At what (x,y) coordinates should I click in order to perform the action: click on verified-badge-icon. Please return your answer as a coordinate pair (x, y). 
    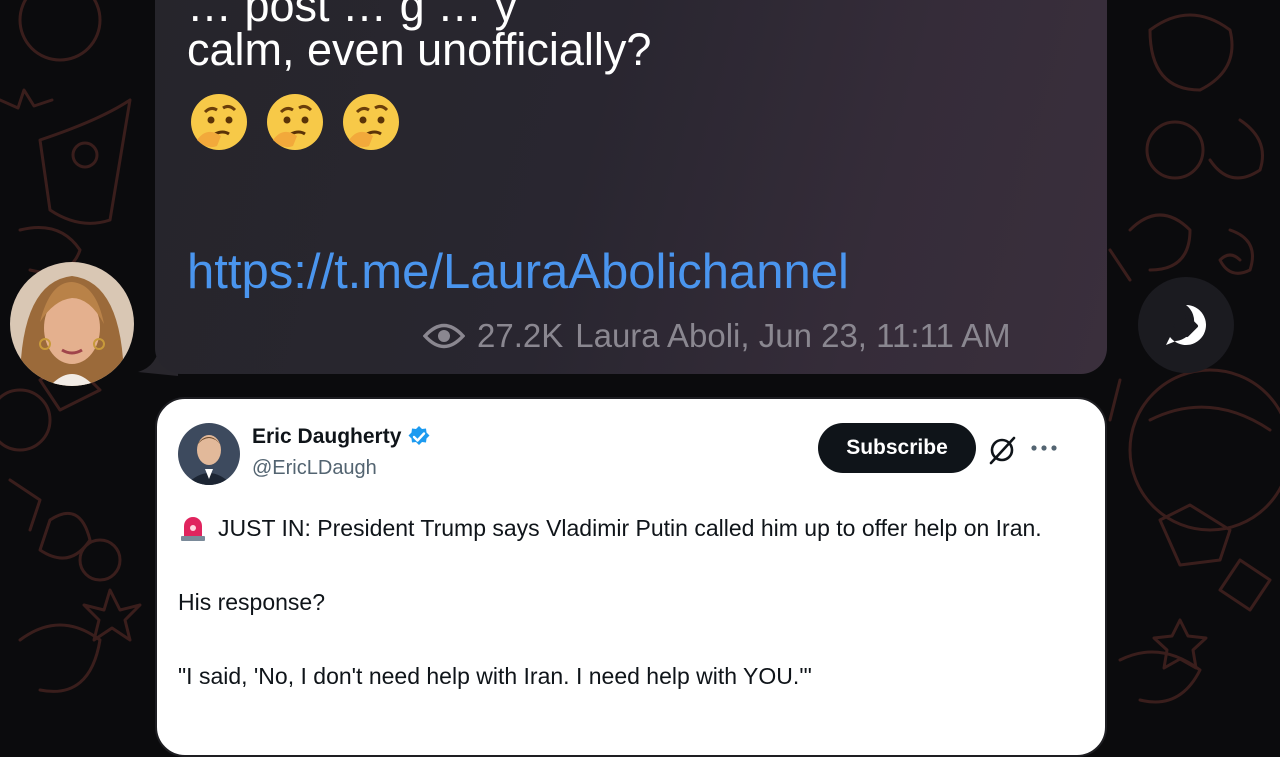
    Looking at the image, I should click on (419, 435).